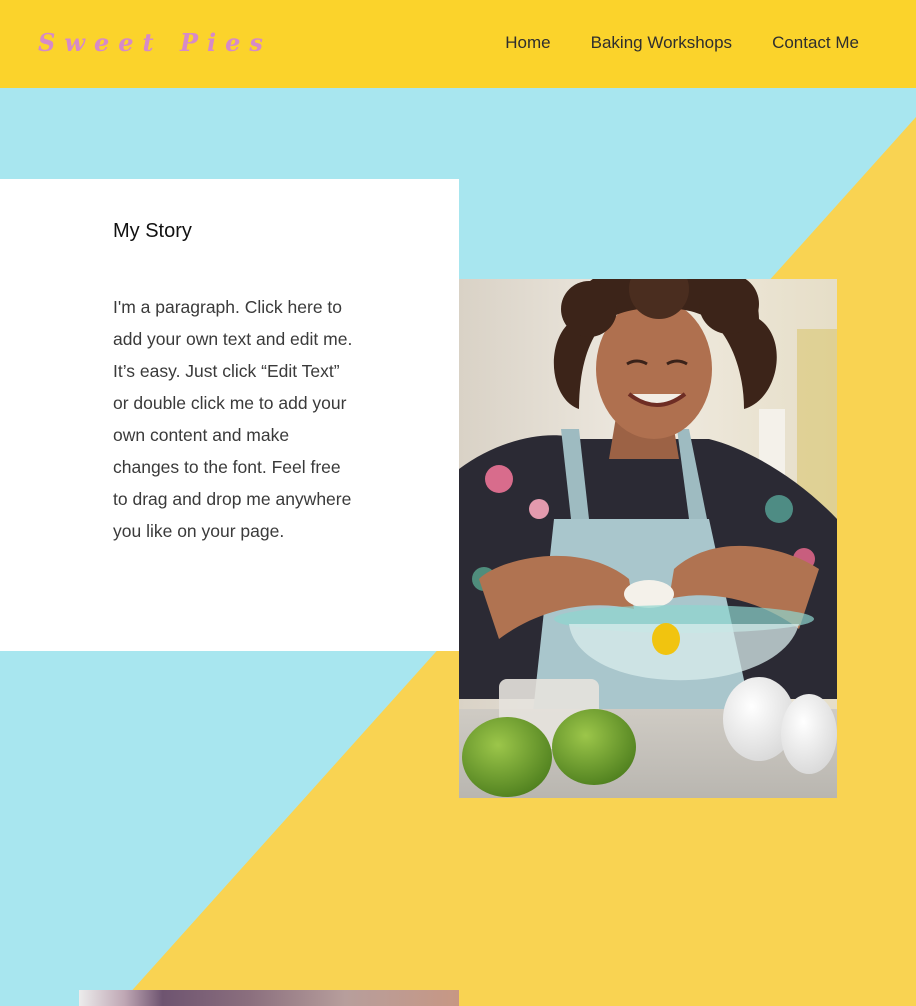  Describe the element at coordinates (661, 43) in the screenshot. I see `nav-baking-workshops-link: Baking Workshops` at that location.